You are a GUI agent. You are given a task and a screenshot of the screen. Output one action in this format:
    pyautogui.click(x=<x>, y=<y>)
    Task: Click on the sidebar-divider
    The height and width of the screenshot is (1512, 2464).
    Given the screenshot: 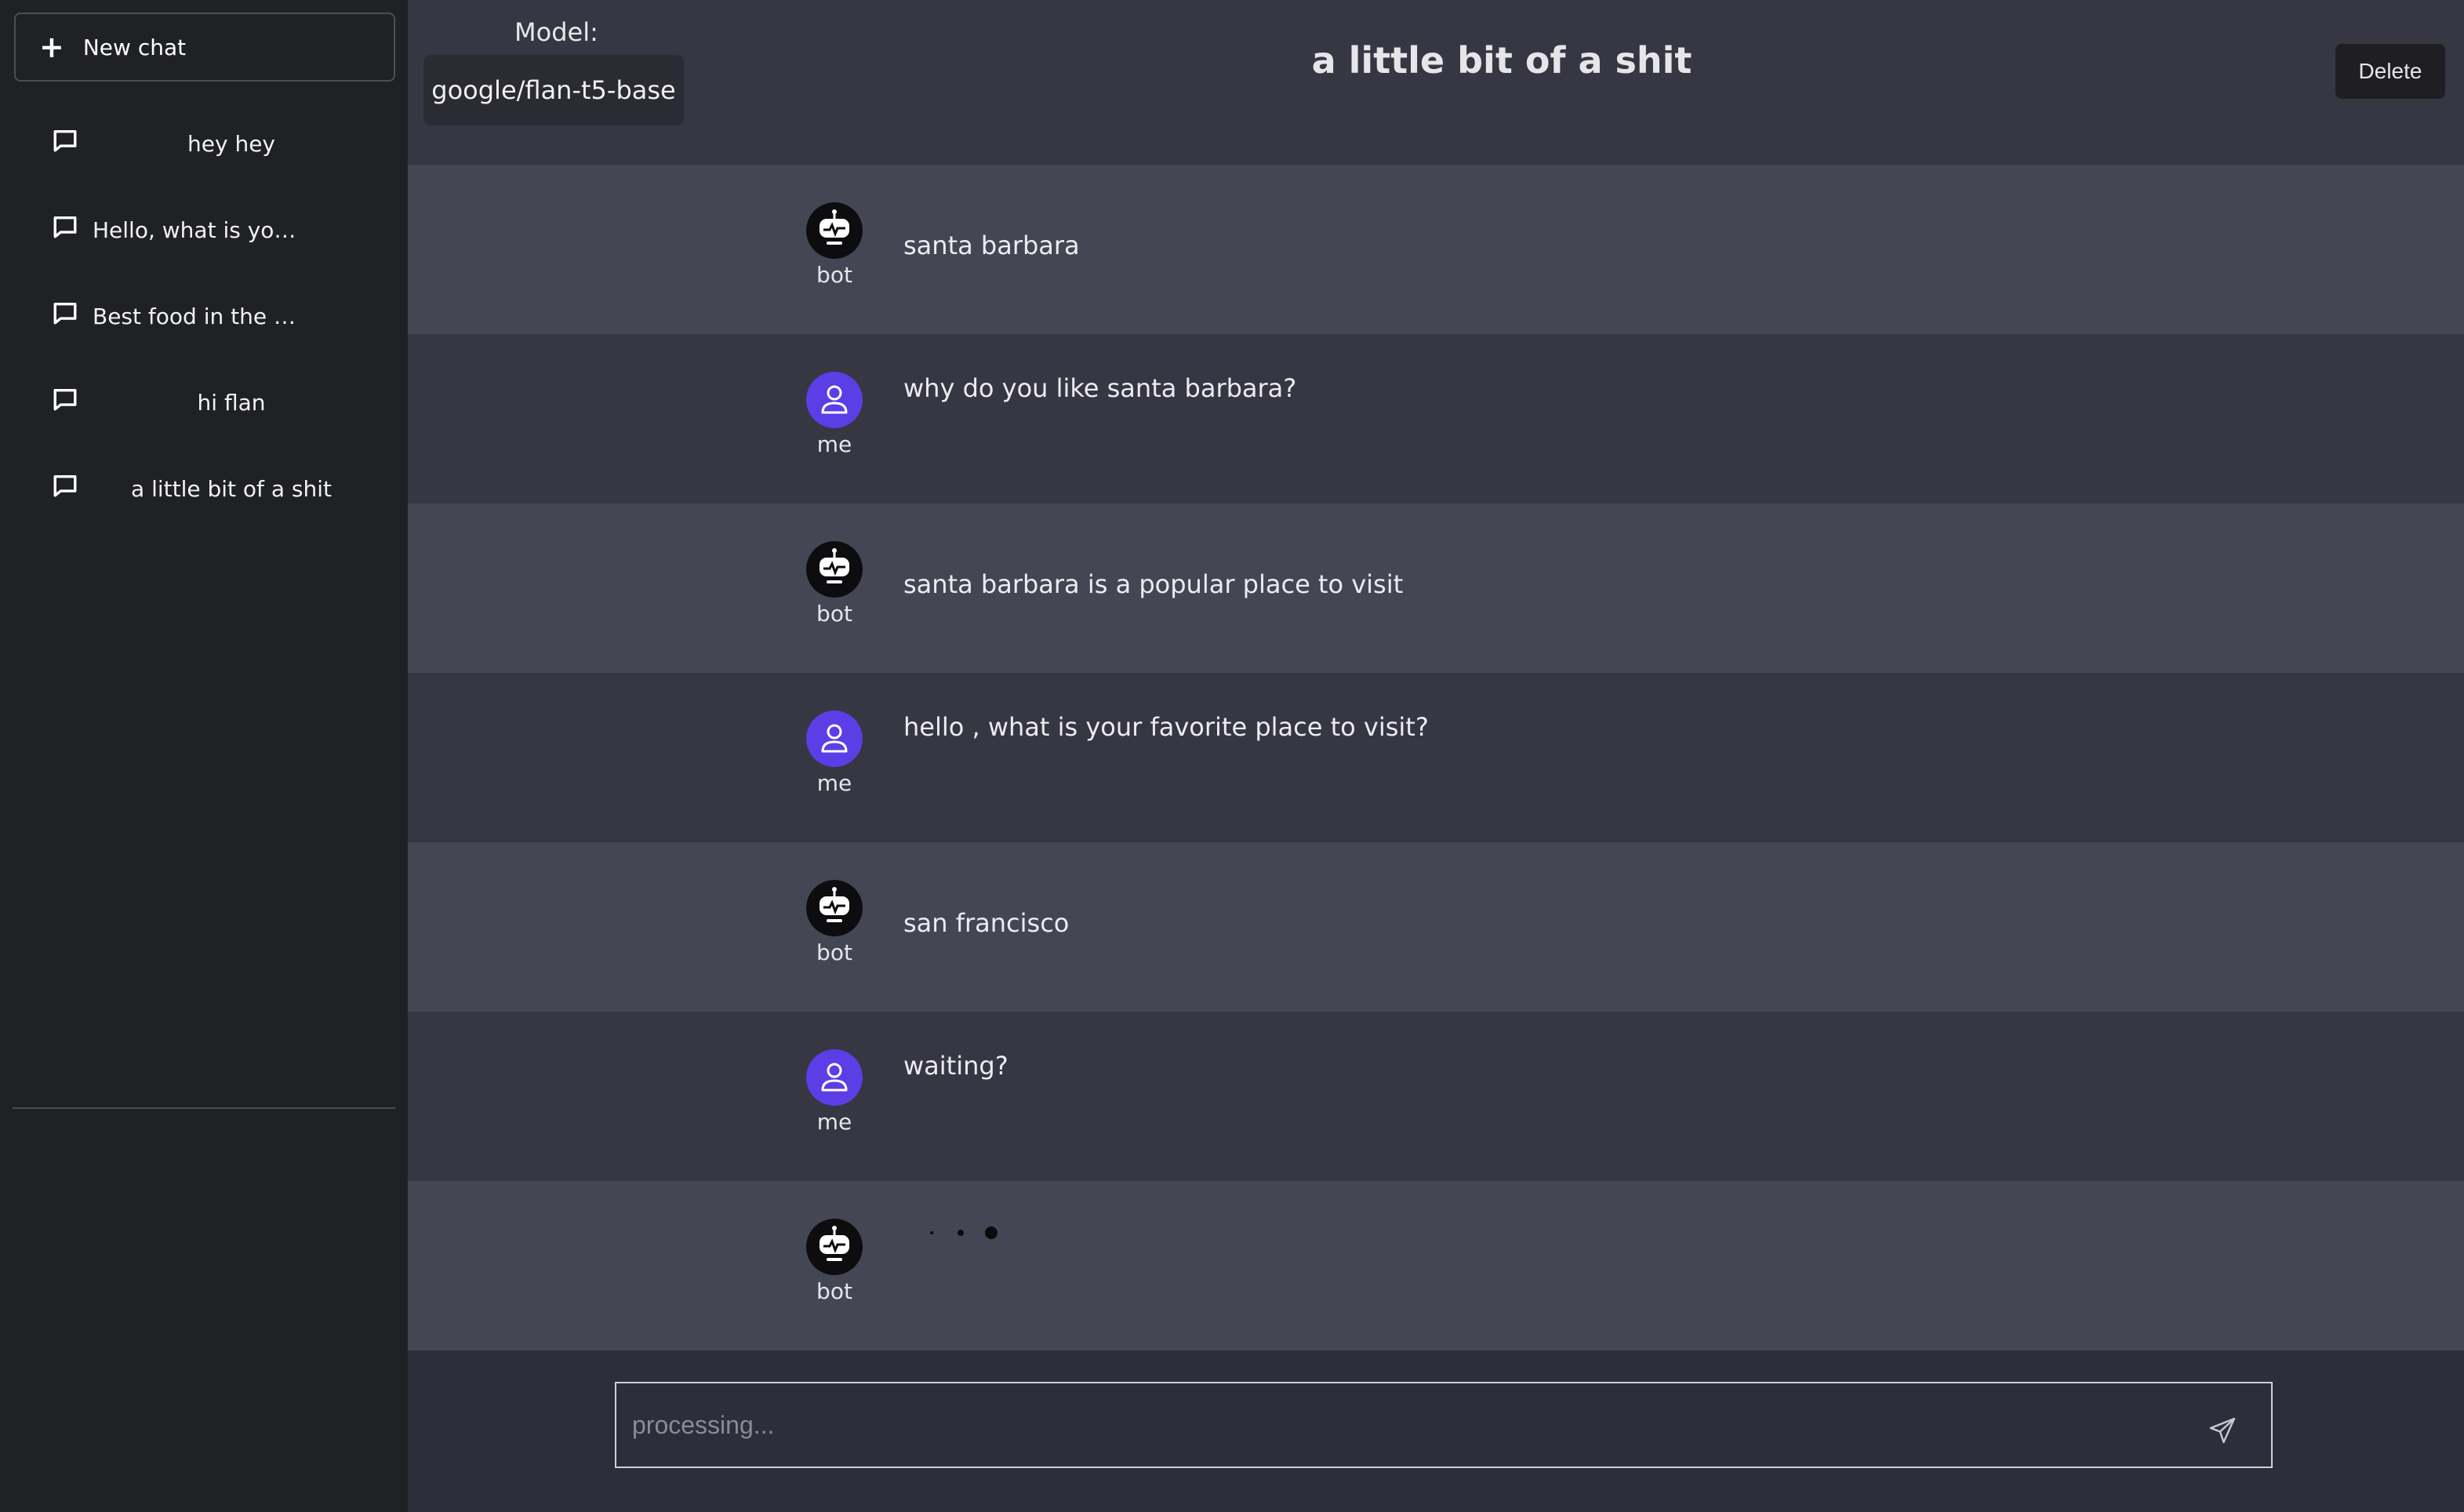 What is the action you would take?
    pyautogui.click(x=204, y=1108)
    